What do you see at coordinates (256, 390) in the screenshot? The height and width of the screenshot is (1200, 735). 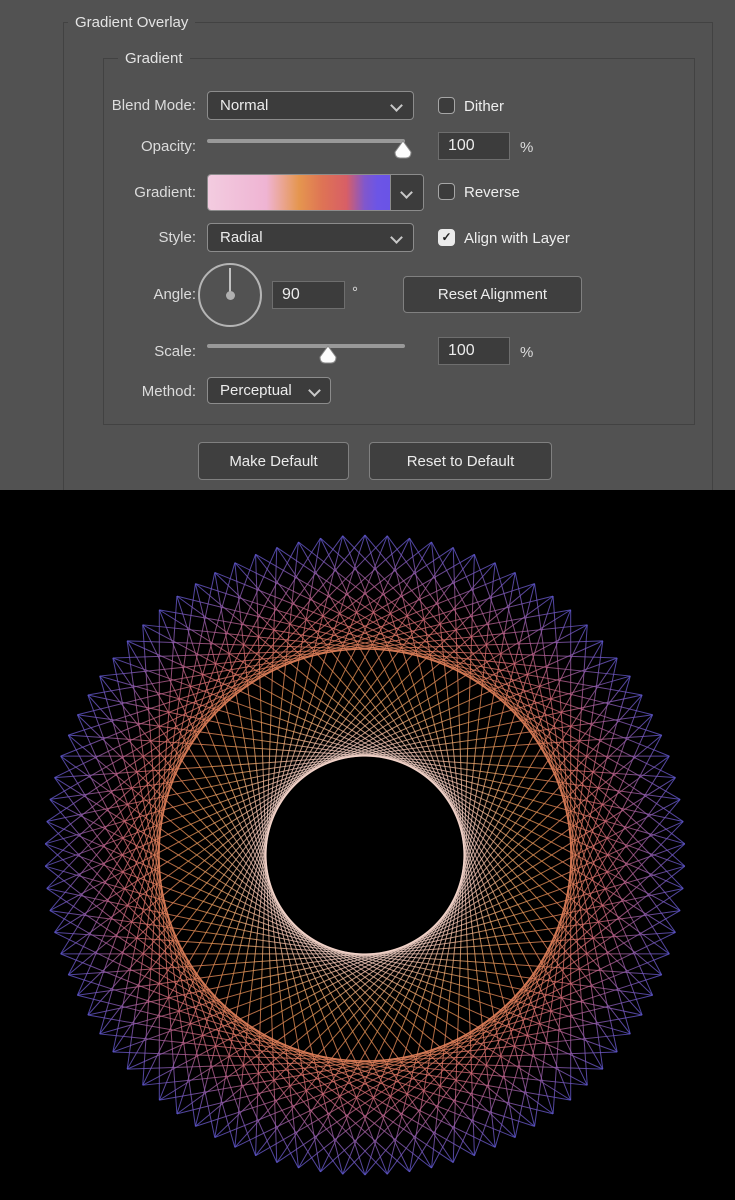 I see `method-value: Perceptual` at bounding box center [256, 390].